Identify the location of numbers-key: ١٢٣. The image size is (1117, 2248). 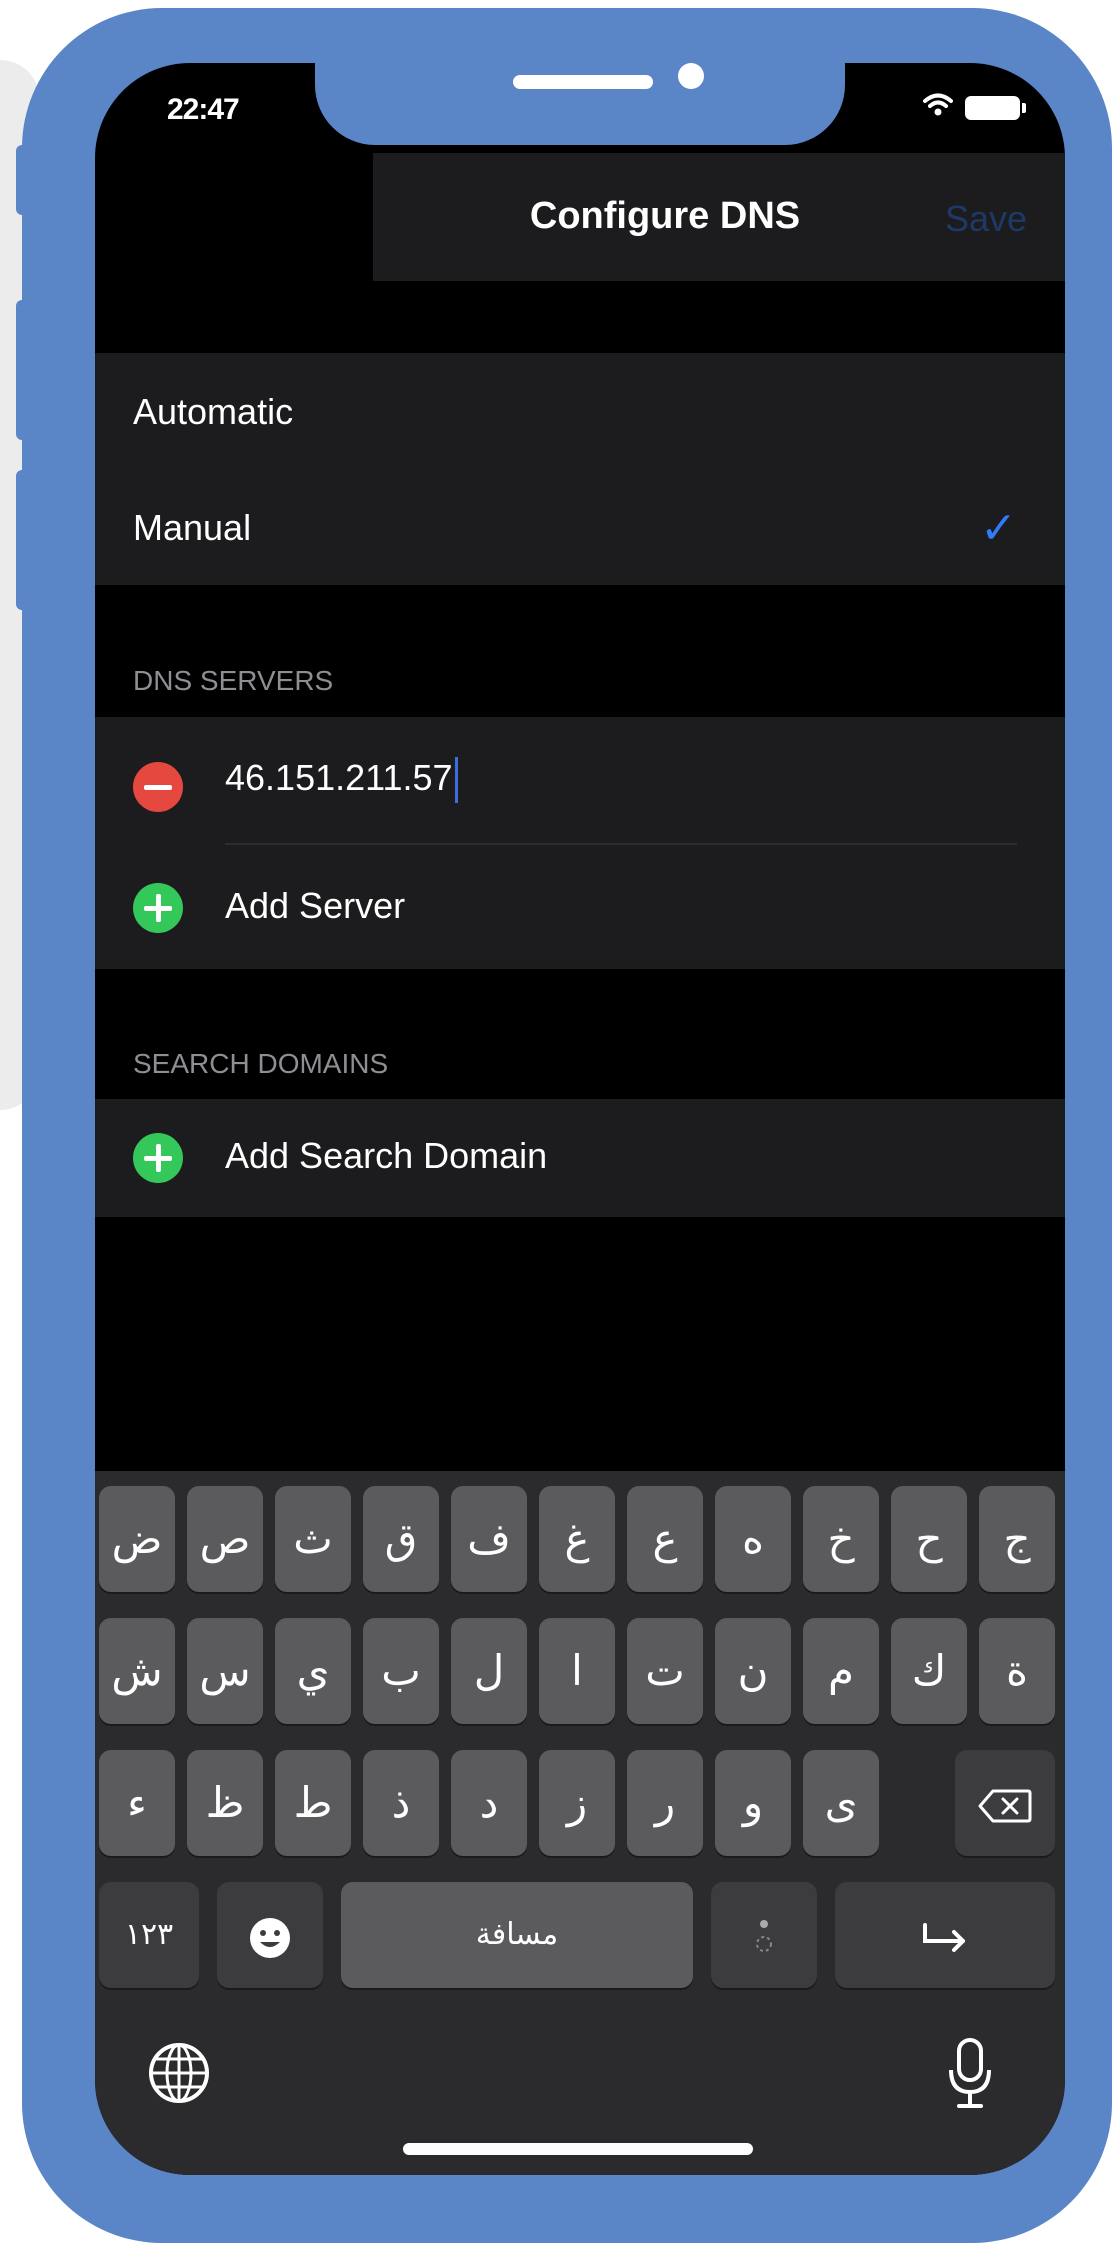
(149, 1935).